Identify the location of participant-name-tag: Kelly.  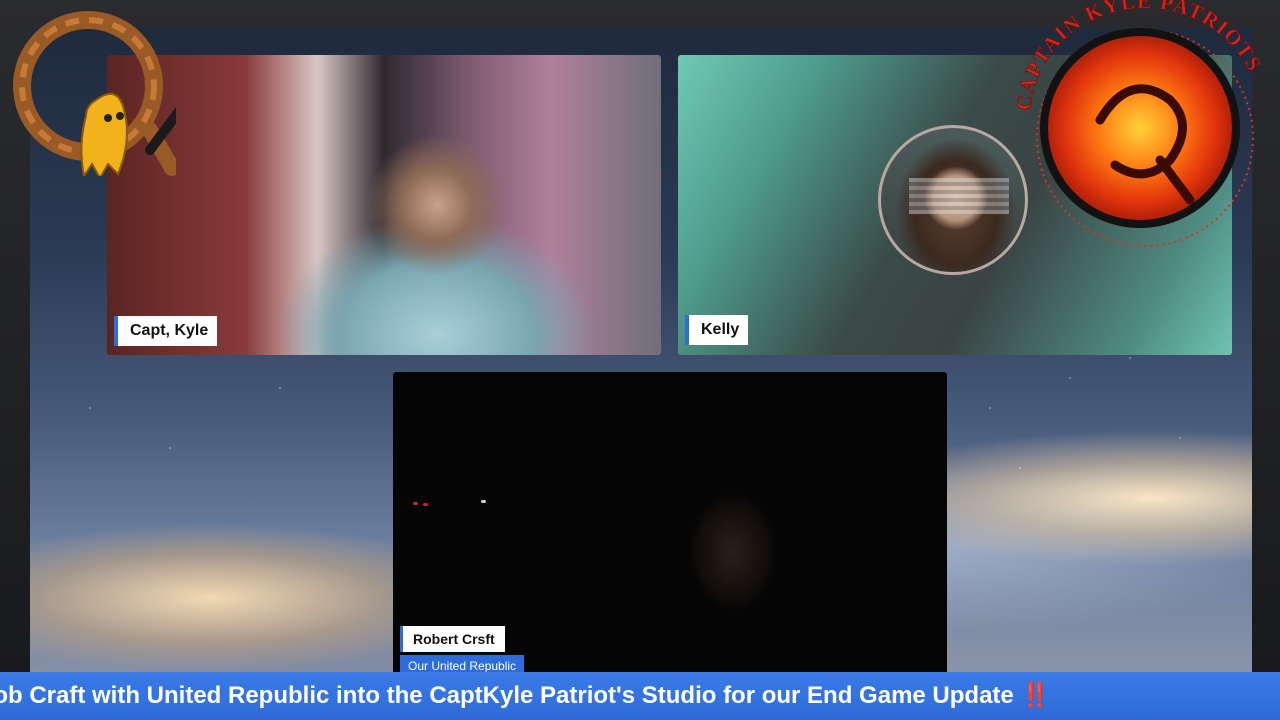
(717, 330).